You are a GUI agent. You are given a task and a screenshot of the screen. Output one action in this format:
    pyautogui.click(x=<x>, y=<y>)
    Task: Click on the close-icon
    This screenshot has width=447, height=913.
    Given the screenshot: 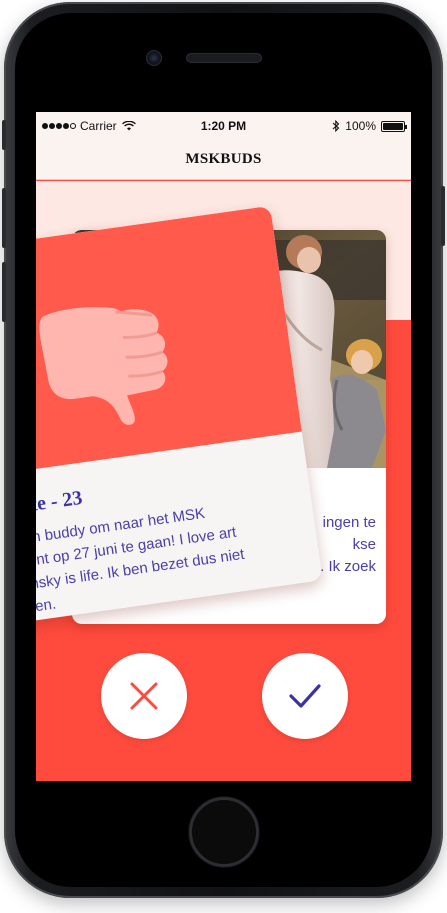 What is the action you would take?
    pyautogui.click(x=144, y=696)
    